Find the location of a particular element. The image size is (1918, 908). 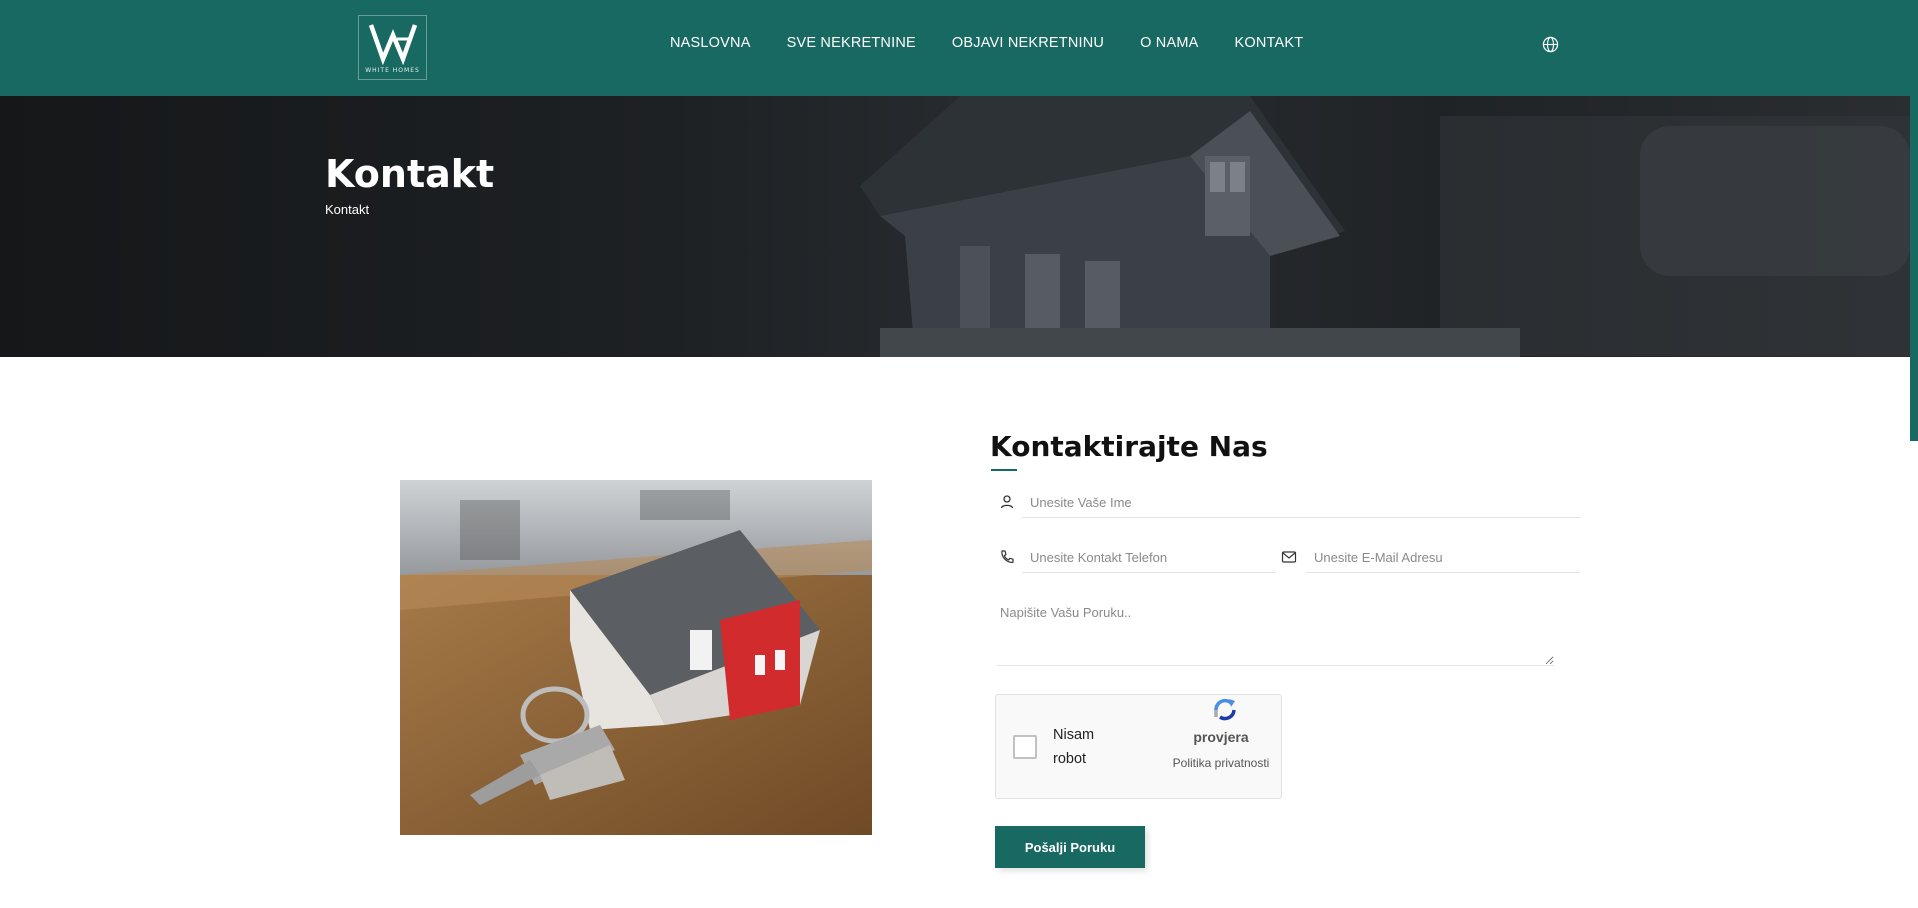

logo: WHITE HOMES is located at coordinates (392, 47).